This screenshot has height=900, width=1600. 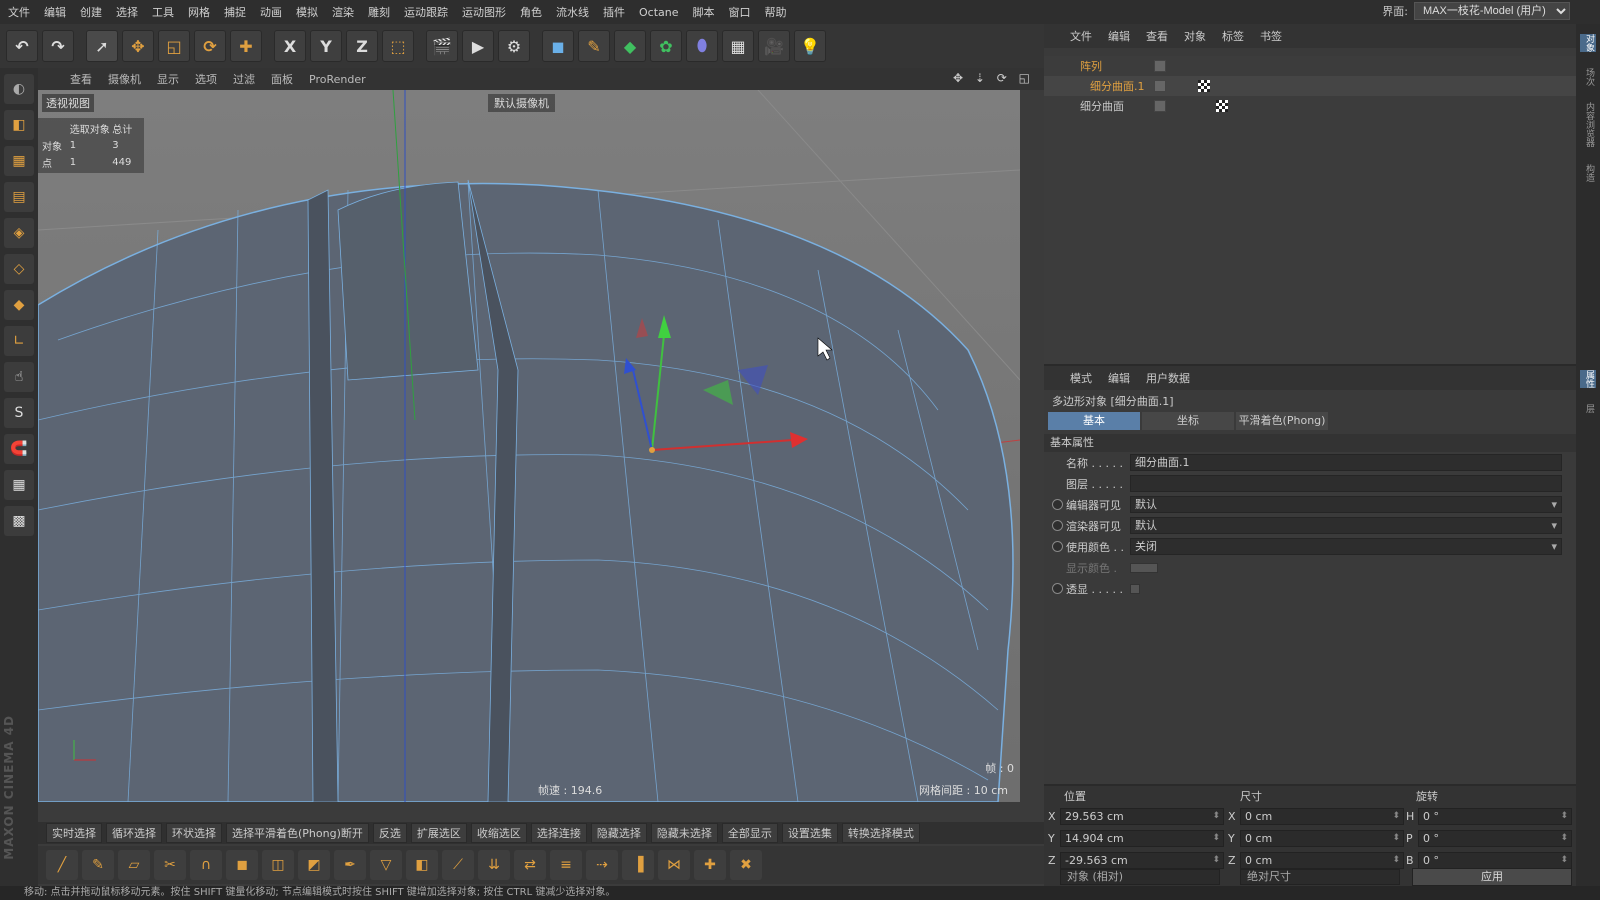 I want to click on object-row-subdivision: 细分曲面, so click(x=1310, y=106).